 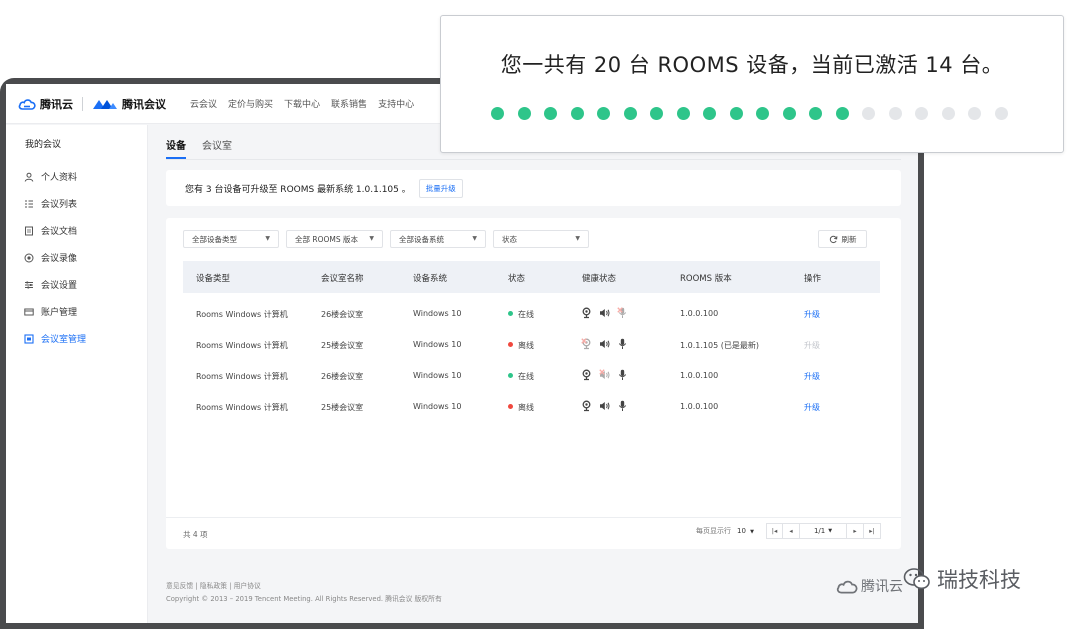 I want to click on status-filter: 状态 ▼, so click(x=541, y=239).